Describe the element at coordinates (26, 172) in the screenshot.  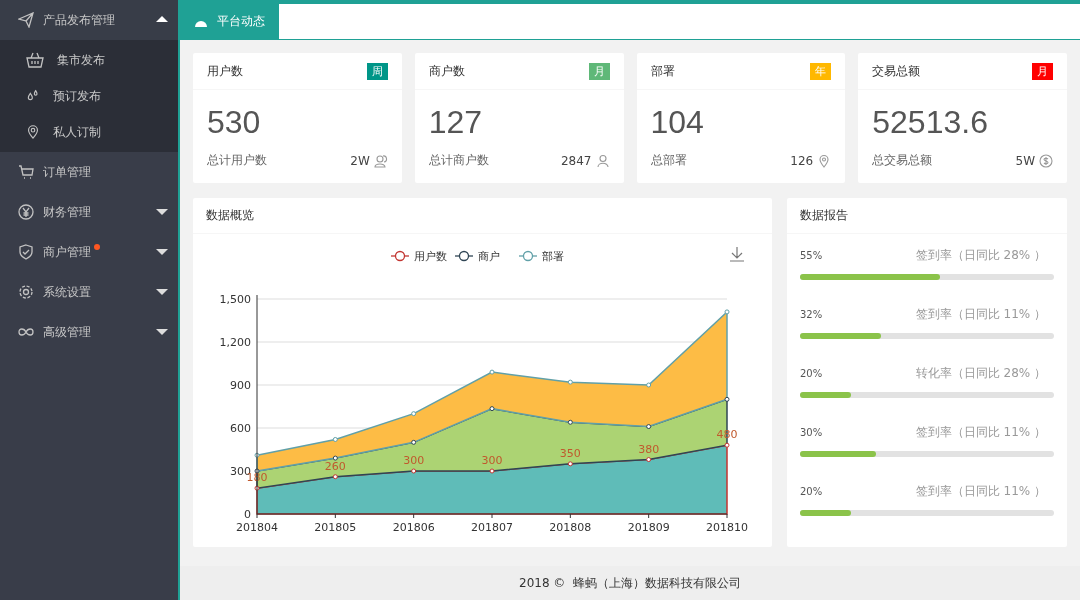
I see `cart-icon` at that location.